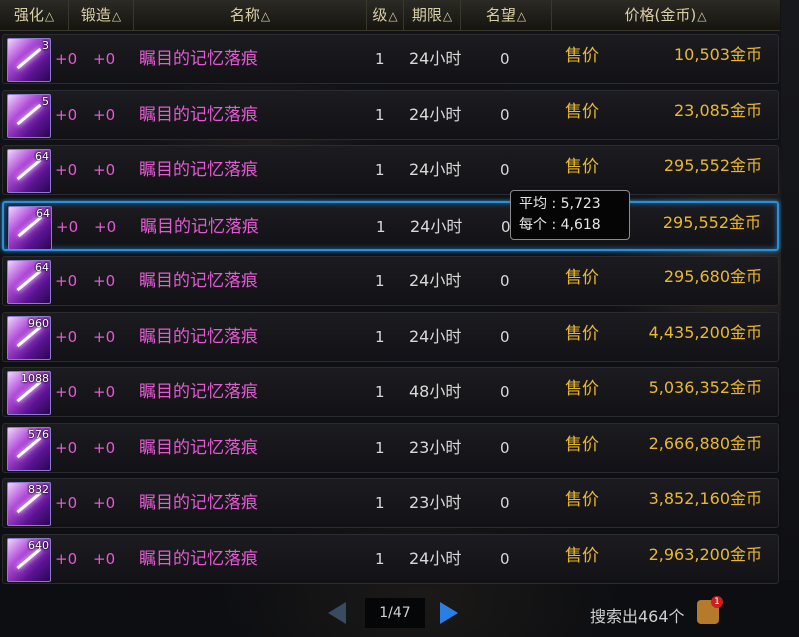 This screenshot has width=799, height=637. What do you see at coordinates (390, 59) in the screenshot?
I see `table-row: 3 +0 +0 瞩目的记忆落痕 1 24小时 0 售价 10,503金币` at bounding box center [390, 59].